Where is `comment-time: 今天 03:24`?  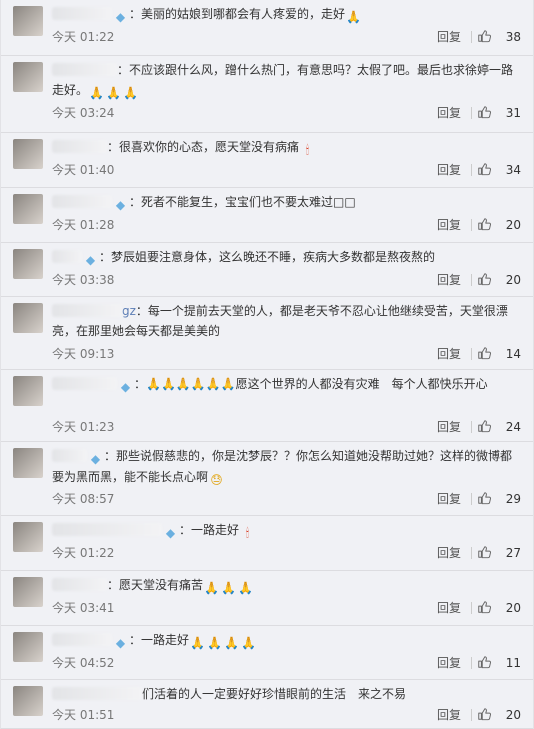 comment-time: 今天 03:24 is located at coordinates (83, 113).